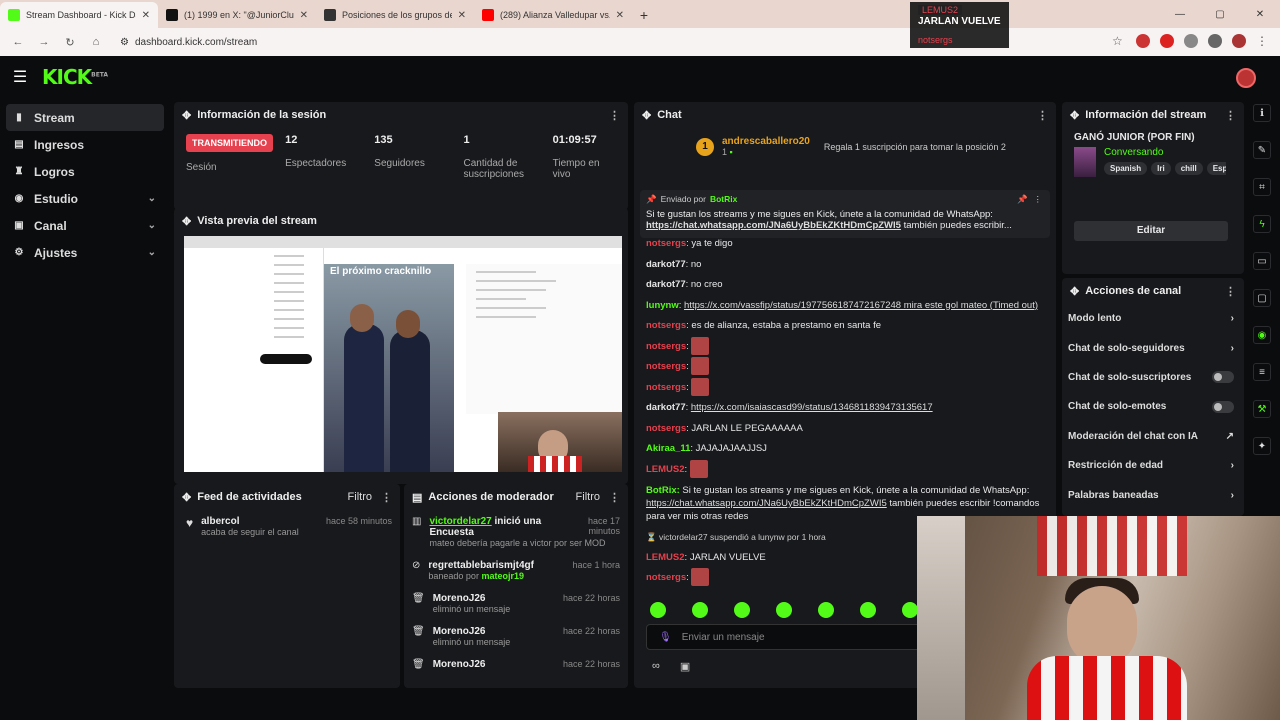 This screenshot has height=720, width=1280. What do you see at coordinates (1262, 224) in the screenshot?
I see `bolt-icon: ϟ` at bounding box center [1262, 224].